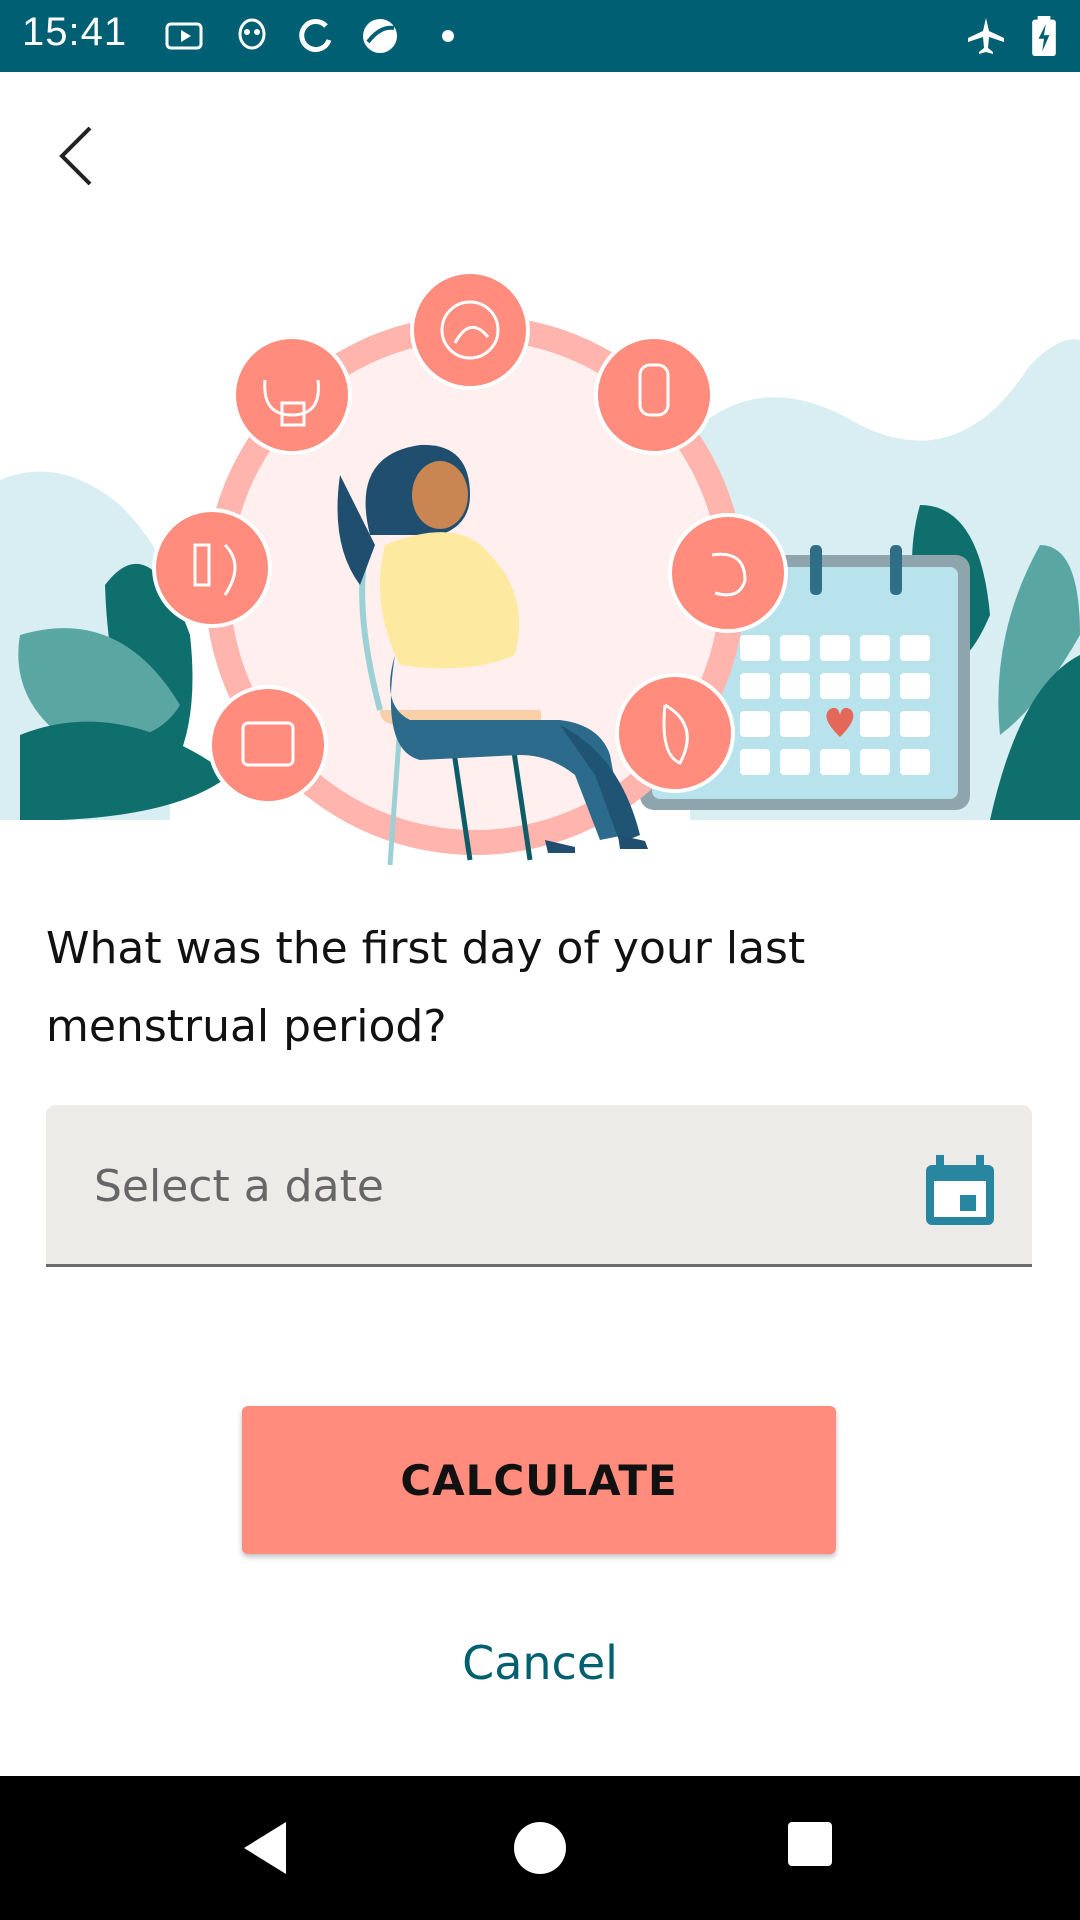 This screenshot has height=1920, width=1080. Describe the element at coordinates (239, 1186) in the screenshot. I see `date-placeholder: Select a date` at that location.